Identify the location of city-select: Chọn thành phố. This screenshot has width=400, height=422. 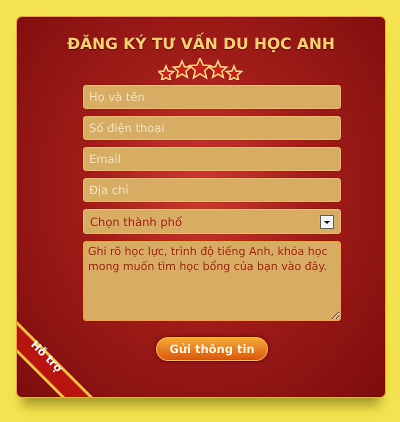
(212, 221).